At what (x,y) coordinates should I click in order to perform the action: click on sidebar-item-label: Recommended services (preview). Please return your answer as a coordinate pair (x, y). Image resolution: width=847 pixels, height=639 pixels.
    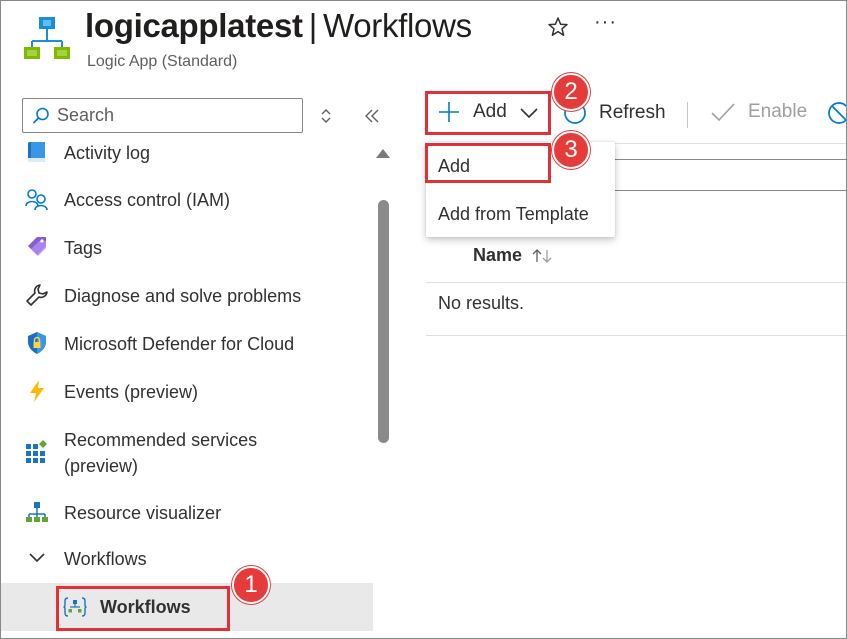
    Looking at the image, I should click on (161, 453).